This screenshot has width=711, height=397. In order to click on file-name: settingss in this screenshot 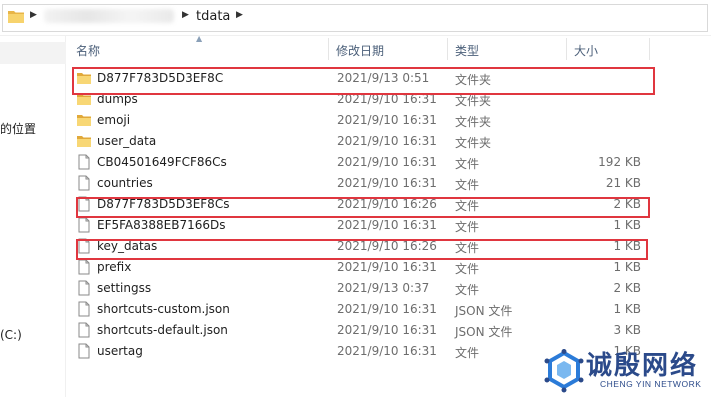, I will do `click(124, 288)`.